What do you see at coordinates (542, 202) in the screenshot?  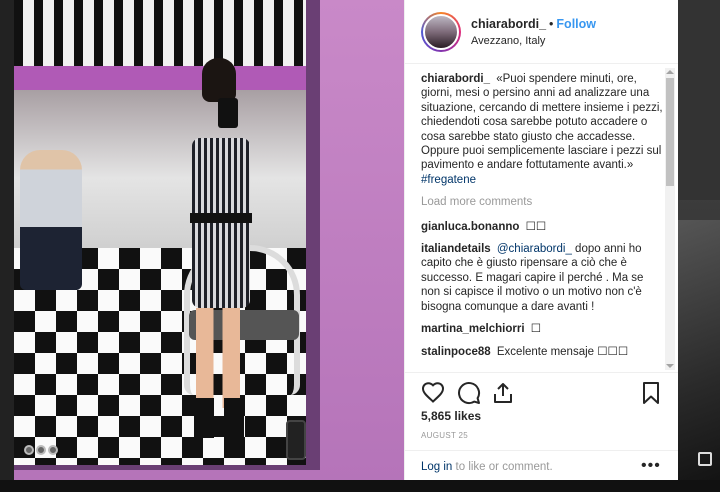 I see `load-more-comments-button: Load more comments` at bounding box center [542, 202].